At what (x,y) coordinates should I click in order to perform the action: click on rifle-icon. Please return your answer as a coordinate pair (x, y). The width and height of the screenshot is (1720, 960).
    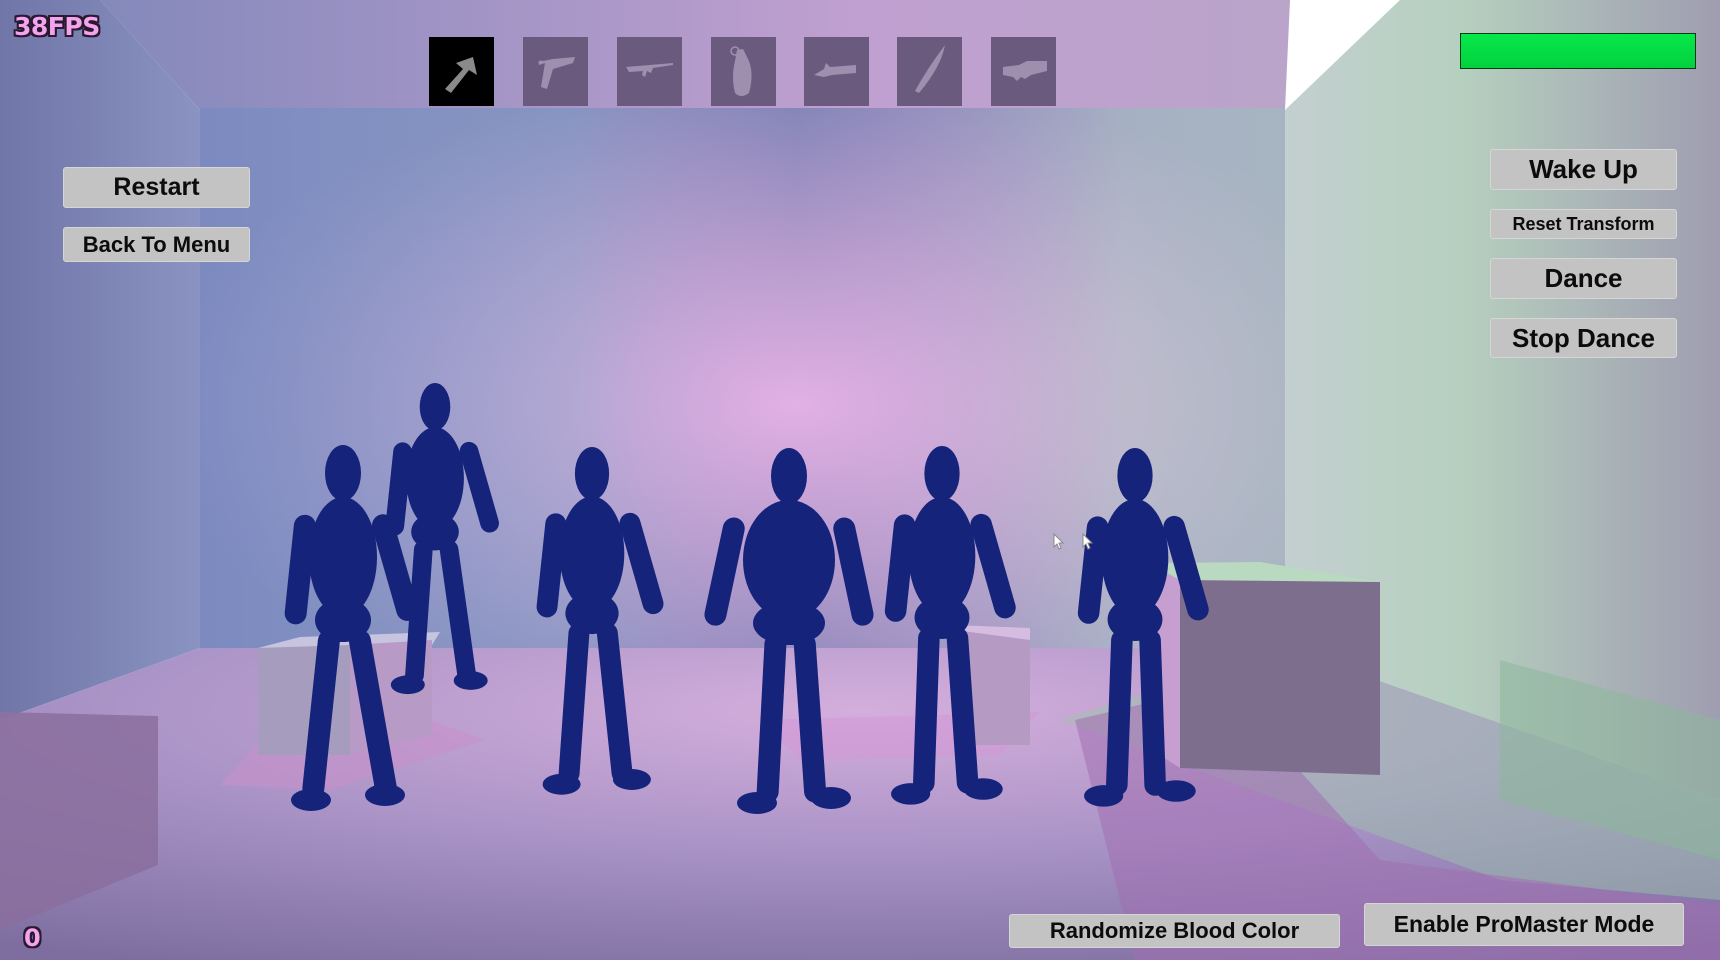
    Looking at the image, I should click on (649, 70).